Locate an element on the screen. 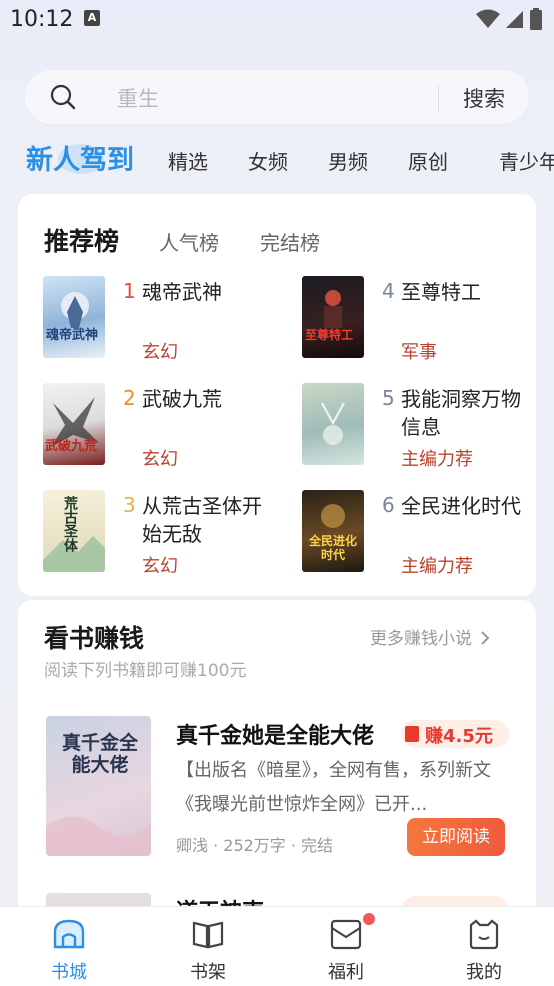 The image size is (554, 986). featured-book-cover: 真千金全能大佬 is located at coordinates (98, 786).